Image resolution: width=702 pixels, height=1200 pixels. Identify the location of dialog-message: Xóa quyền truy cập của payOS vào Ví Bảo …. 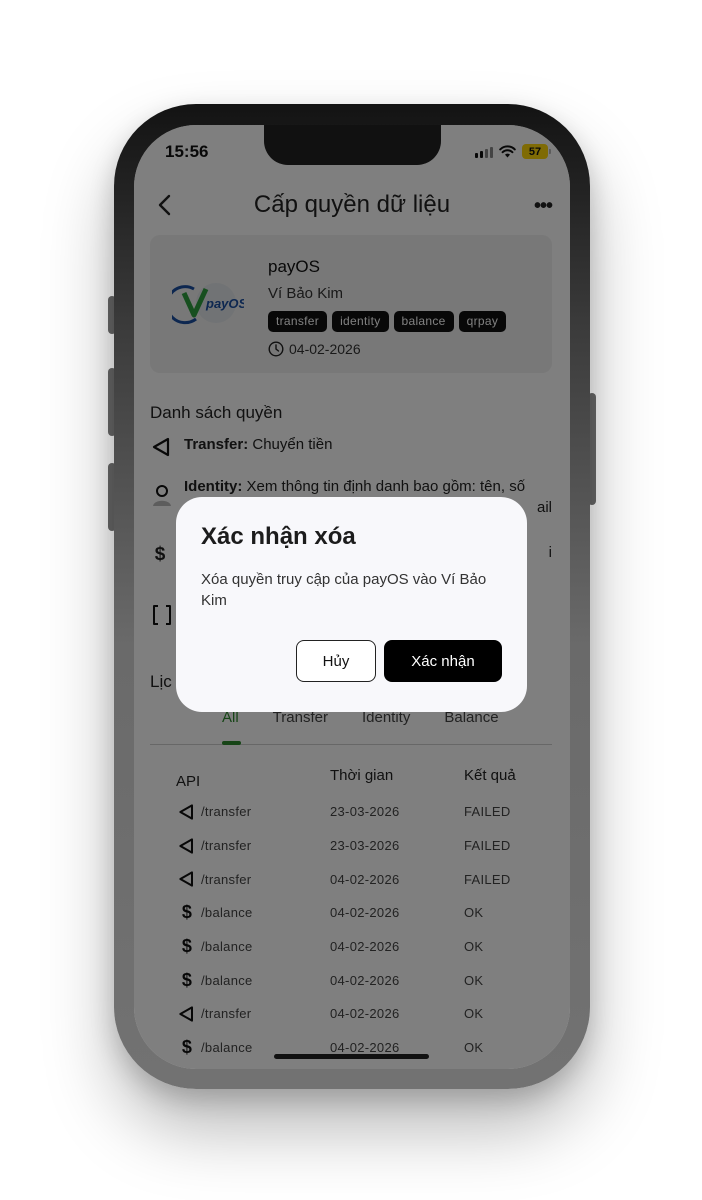
(344, 590).